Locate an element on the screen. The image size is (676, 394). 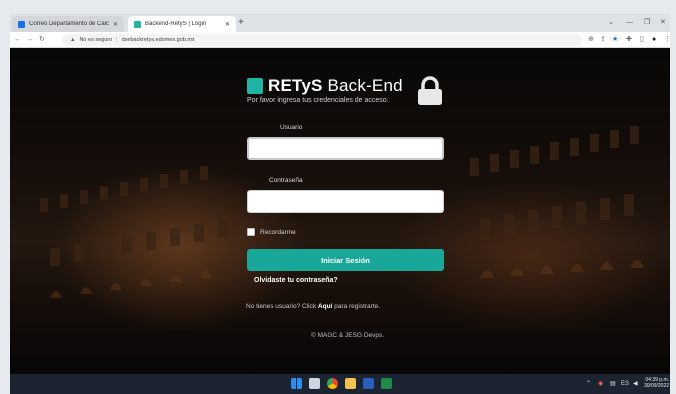
chevron-up-icon: ⌃ is located at coordinates (588, 384).